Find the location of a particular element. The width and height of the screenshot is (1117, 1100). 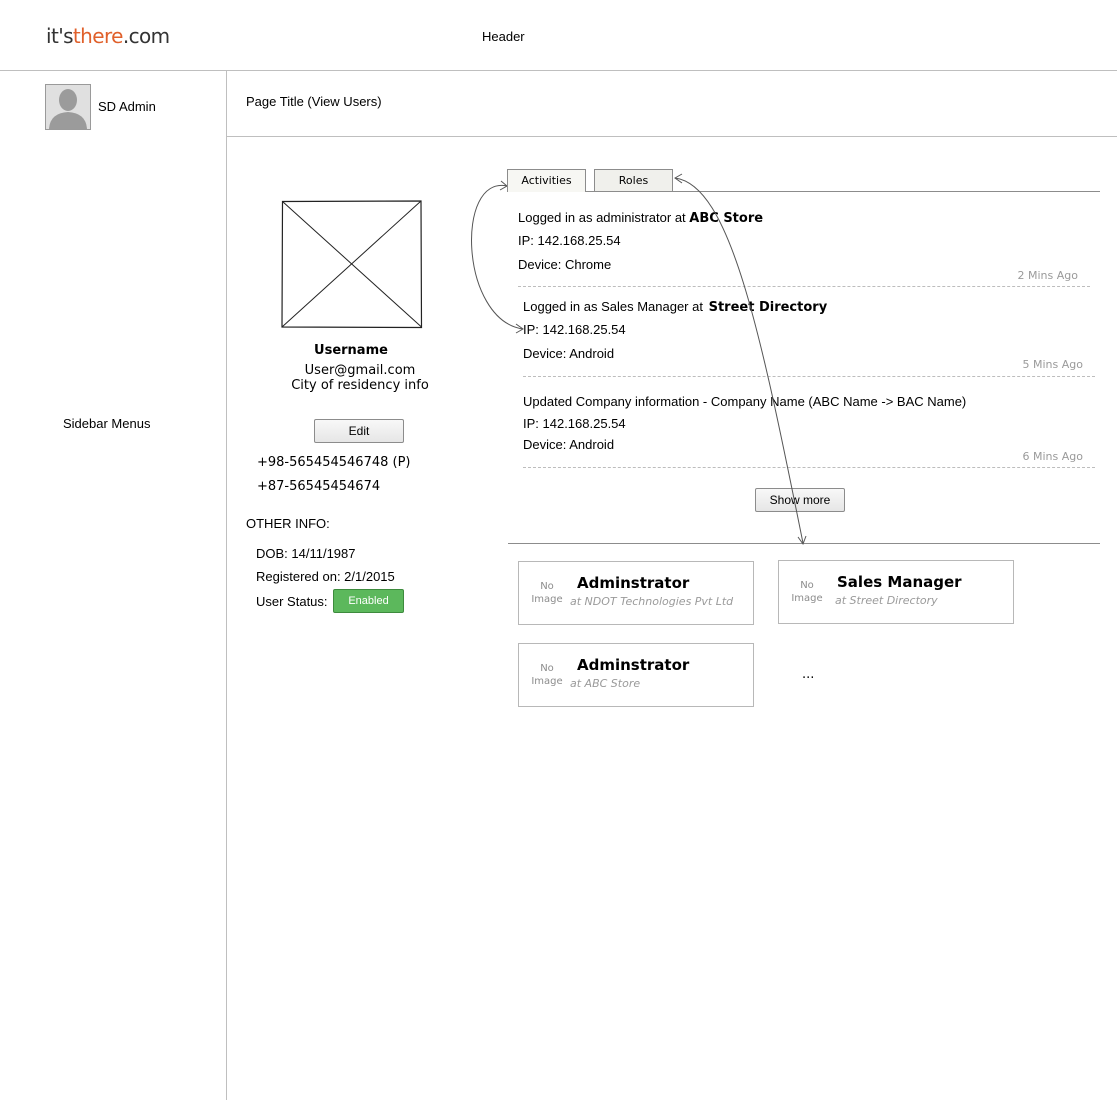

registered-text: Registered on: 2/1/2015 is located at coordinates (325, 576).